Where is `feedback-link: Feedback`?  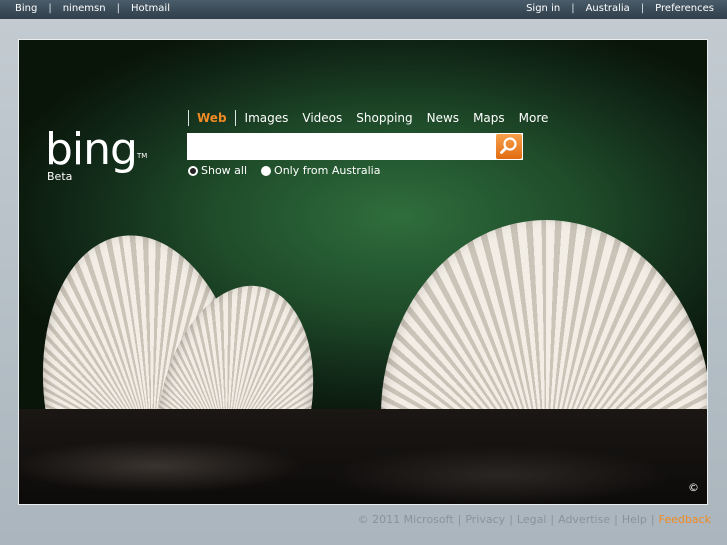 feedback-link: Feedback is located at coordinates (685, 519).